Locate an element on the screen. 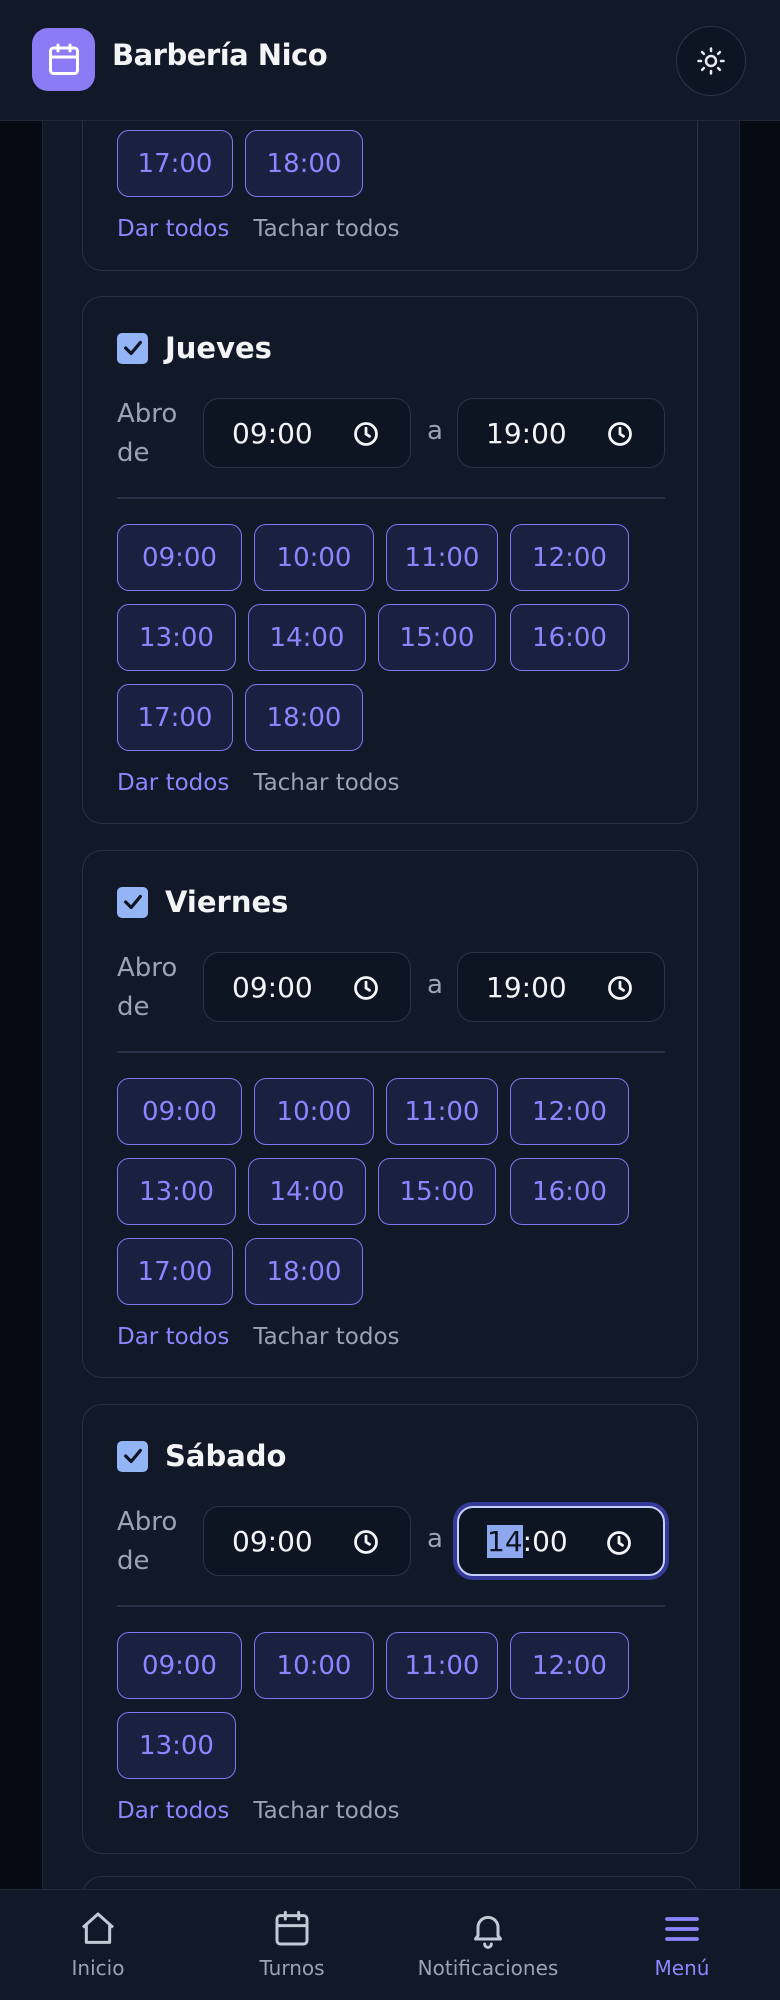 Image resolution: width=780 pixels, height=2000 pixels. sun-icon is located at coordinates (711, 61).